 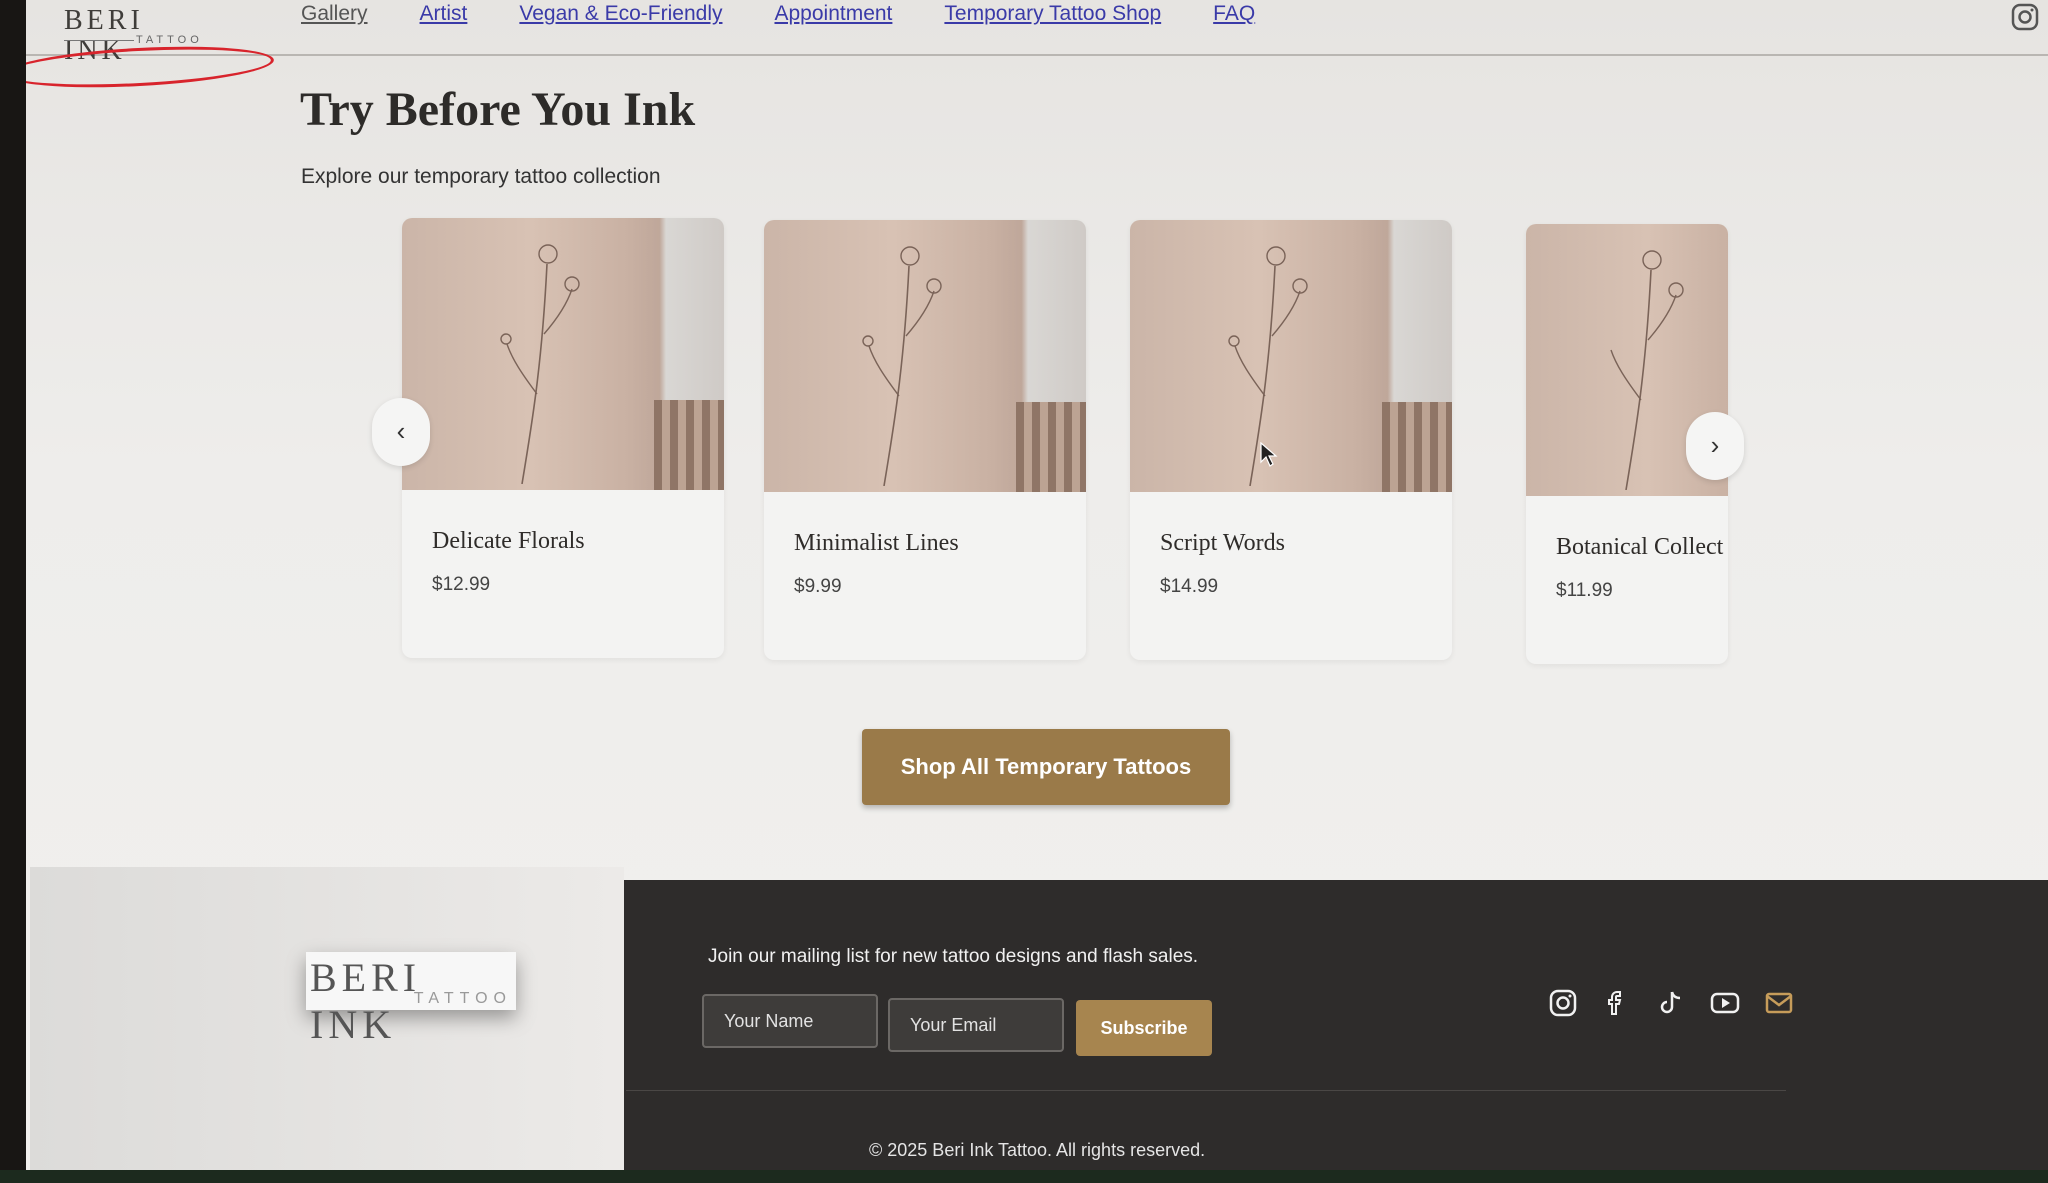 What do you see at coordinates (462, 998) in the screenshot?
I see `footer-logo-subtext: TATTOO` at bounding box center [462, 998].